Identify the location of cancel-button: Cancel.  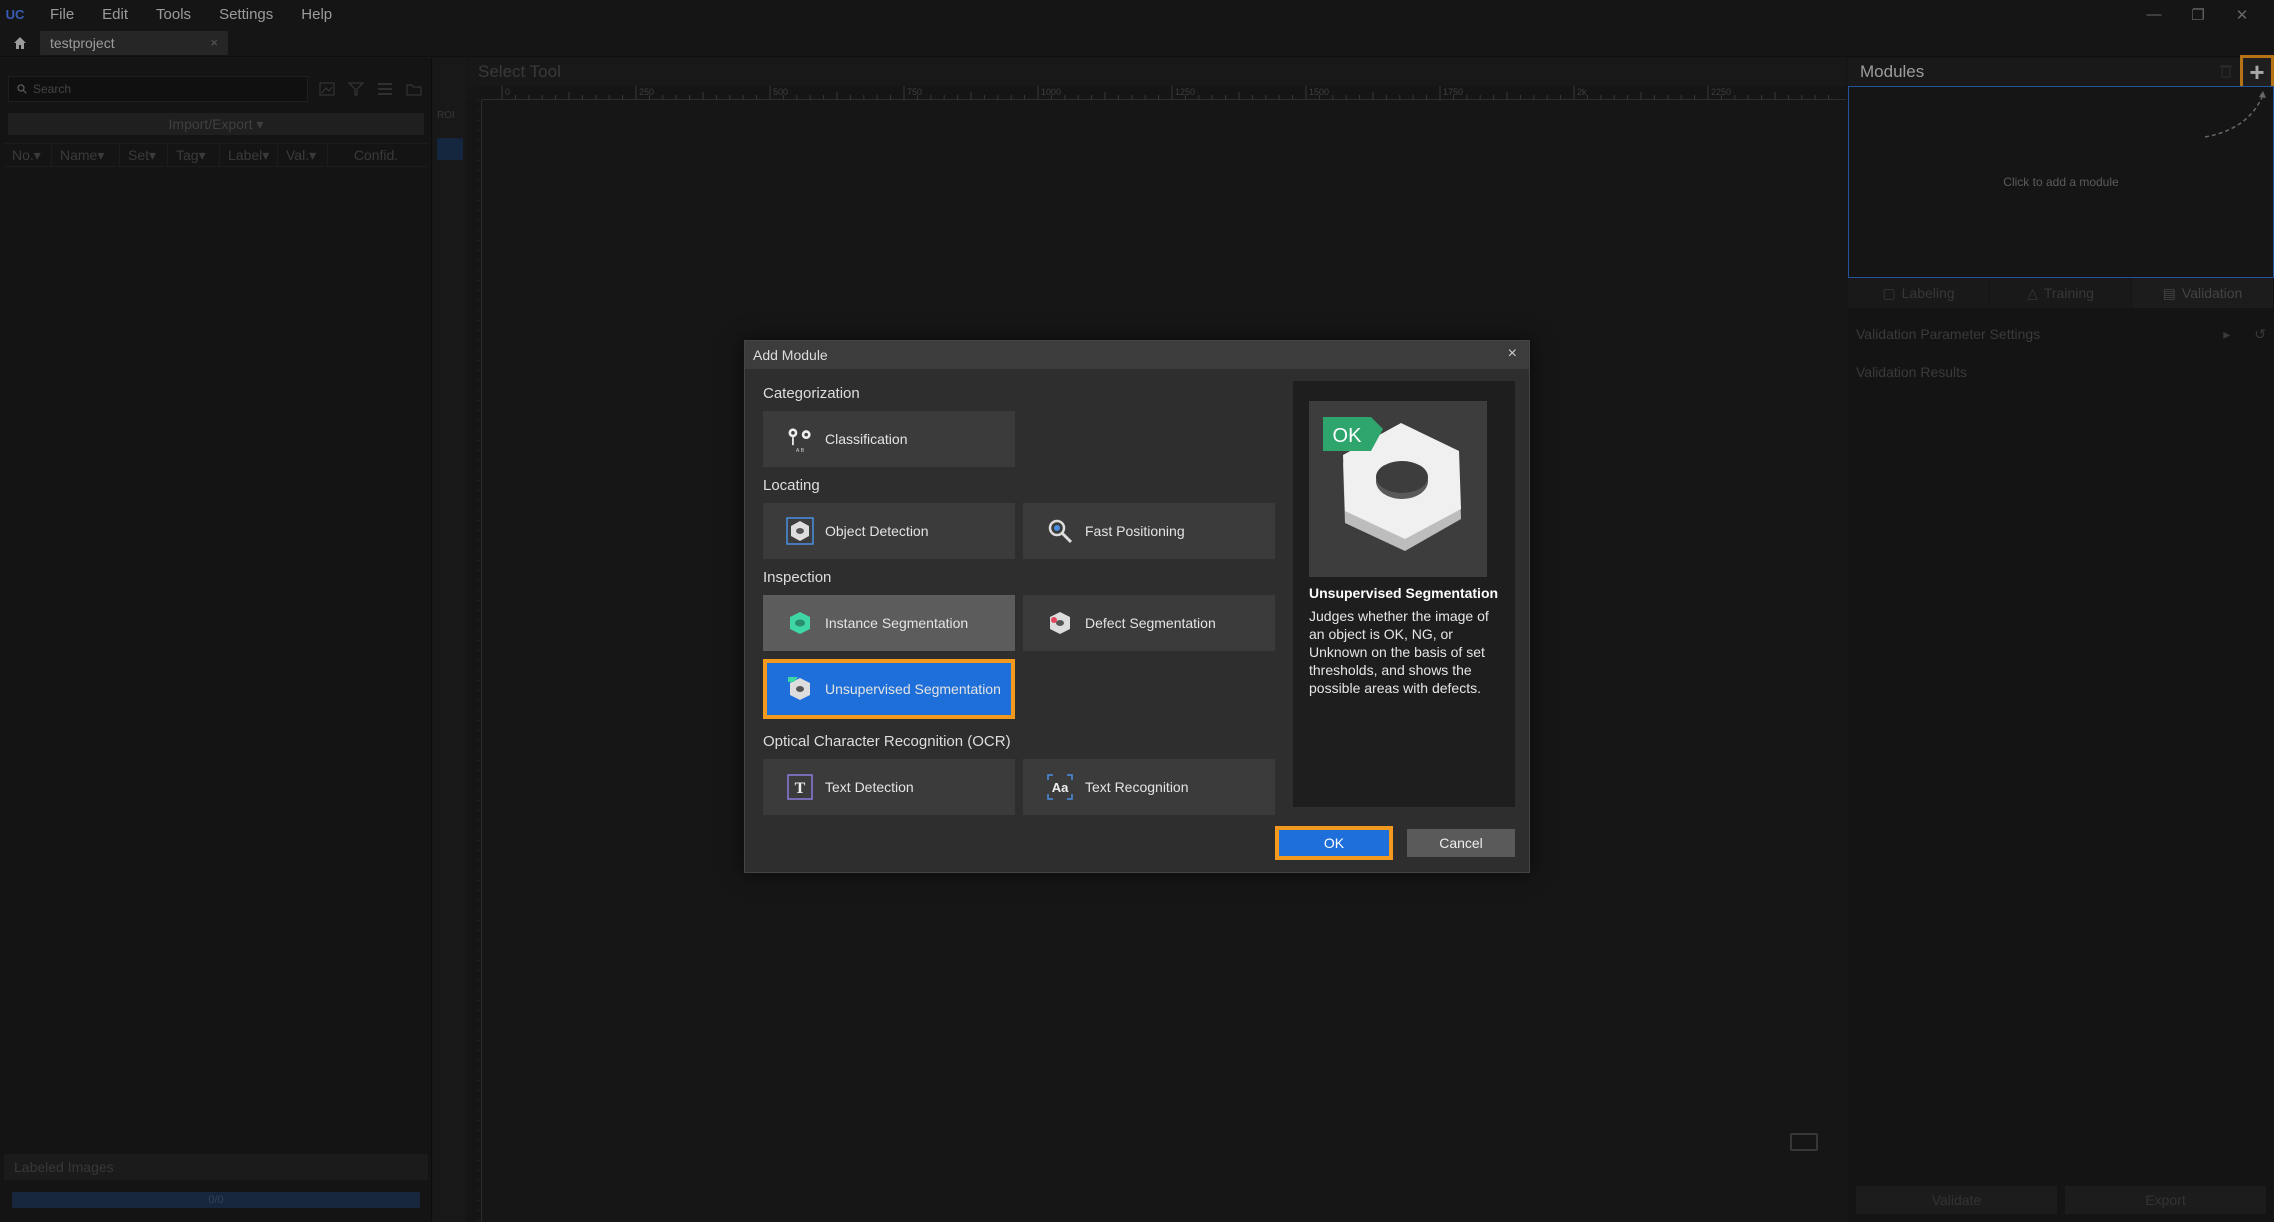
(1461, 843).